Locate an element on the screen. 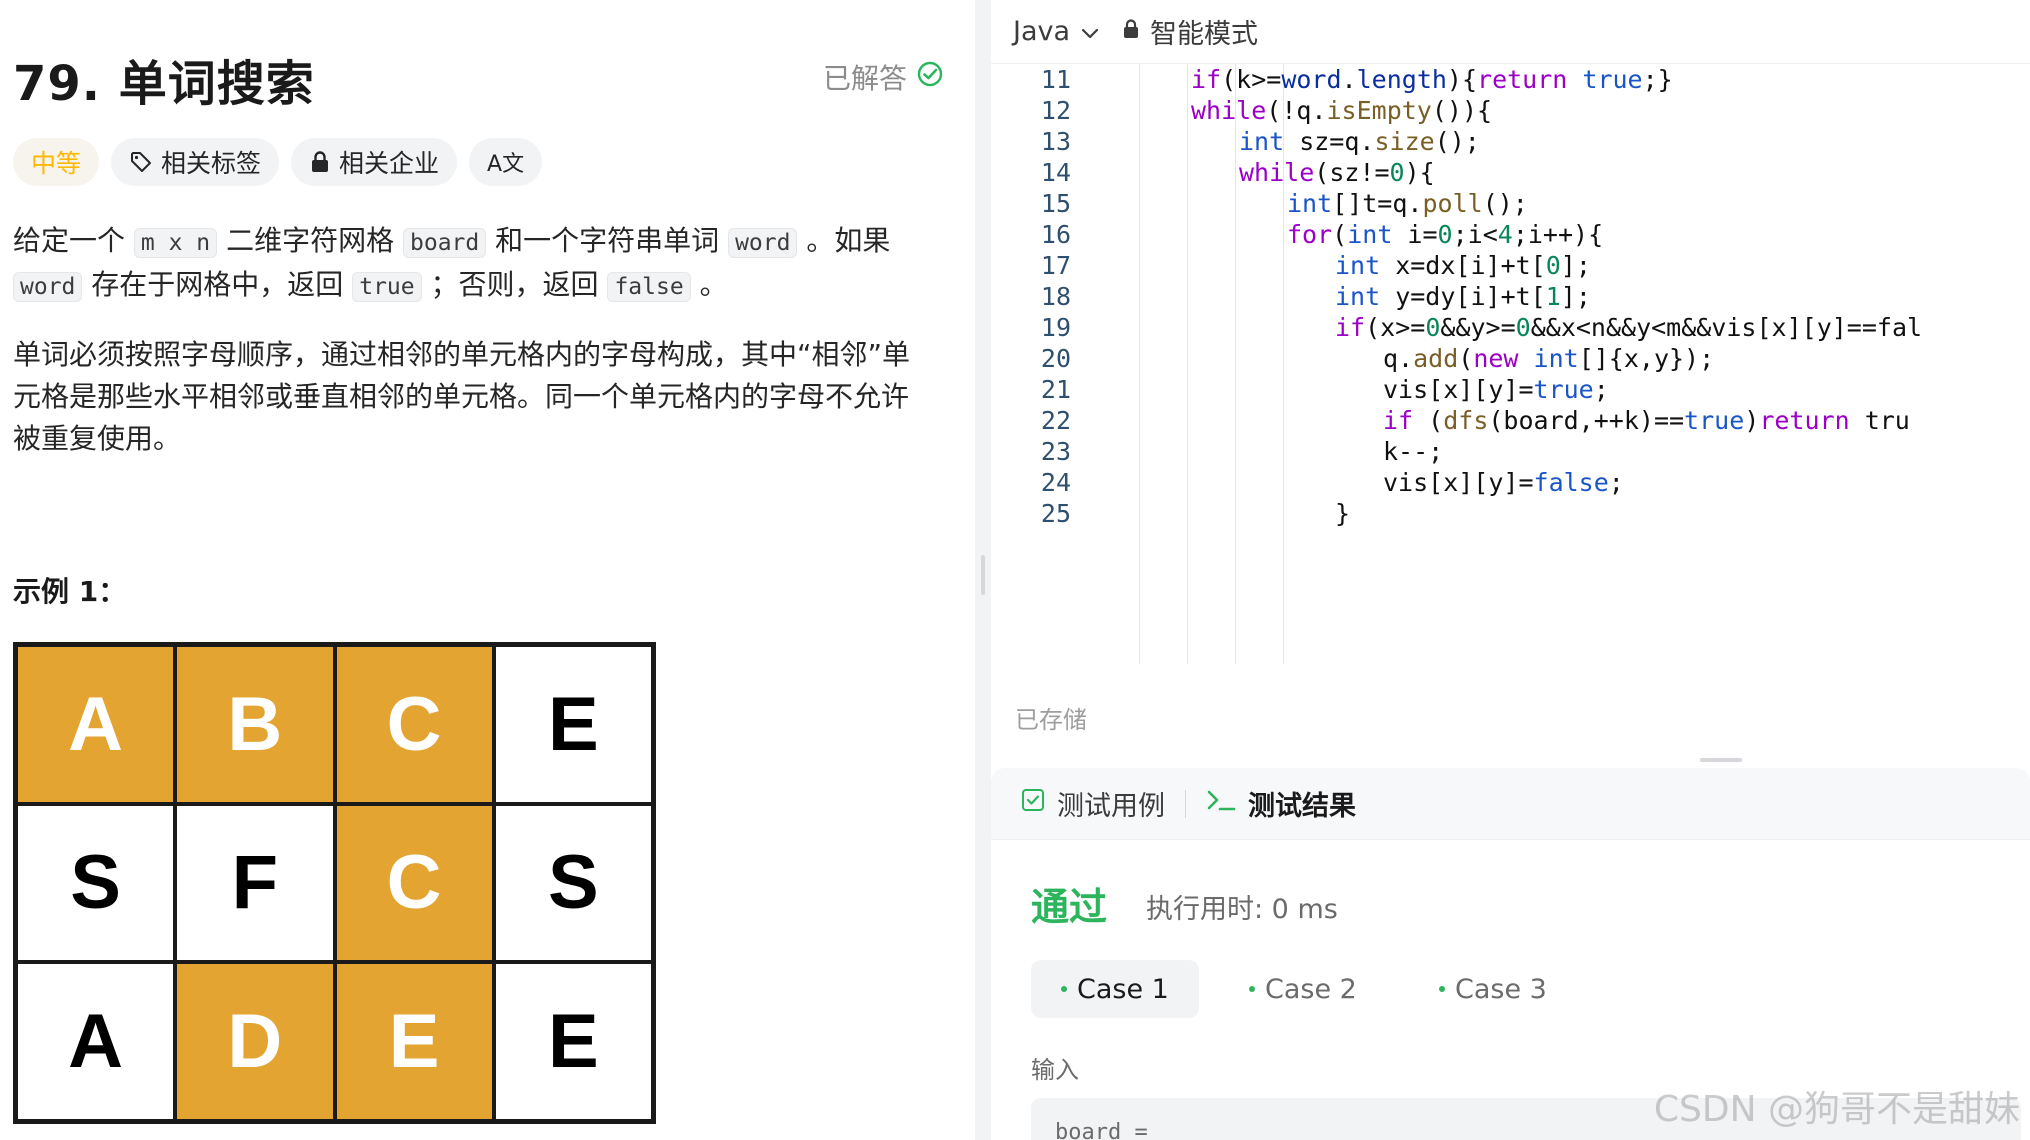 This screenshot has width=2030, height=1140. difficulty-badge: 中等 is located at coordinates (56, 162).